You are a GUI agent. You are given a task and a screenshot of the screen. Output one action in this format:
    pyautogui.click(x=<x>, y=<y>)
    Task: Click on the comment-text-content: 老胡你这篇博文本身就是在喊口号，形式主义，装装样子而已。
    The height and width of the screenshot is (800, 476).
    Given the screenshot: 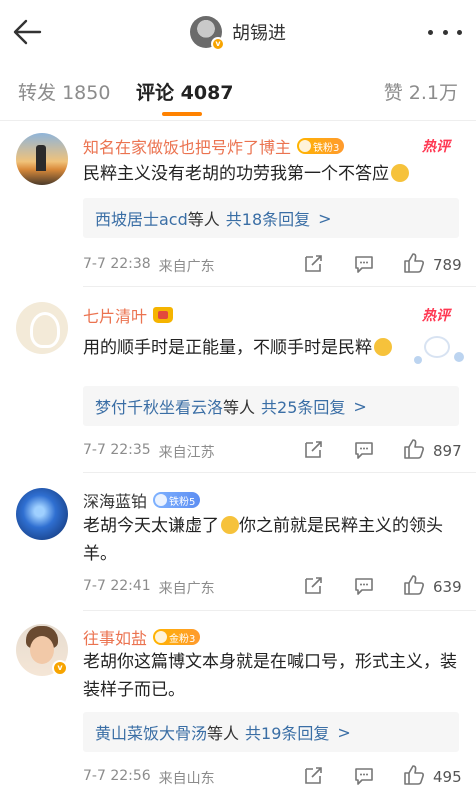 What is the action you would take?
    pyautogui.click(x=270, y=676)
    